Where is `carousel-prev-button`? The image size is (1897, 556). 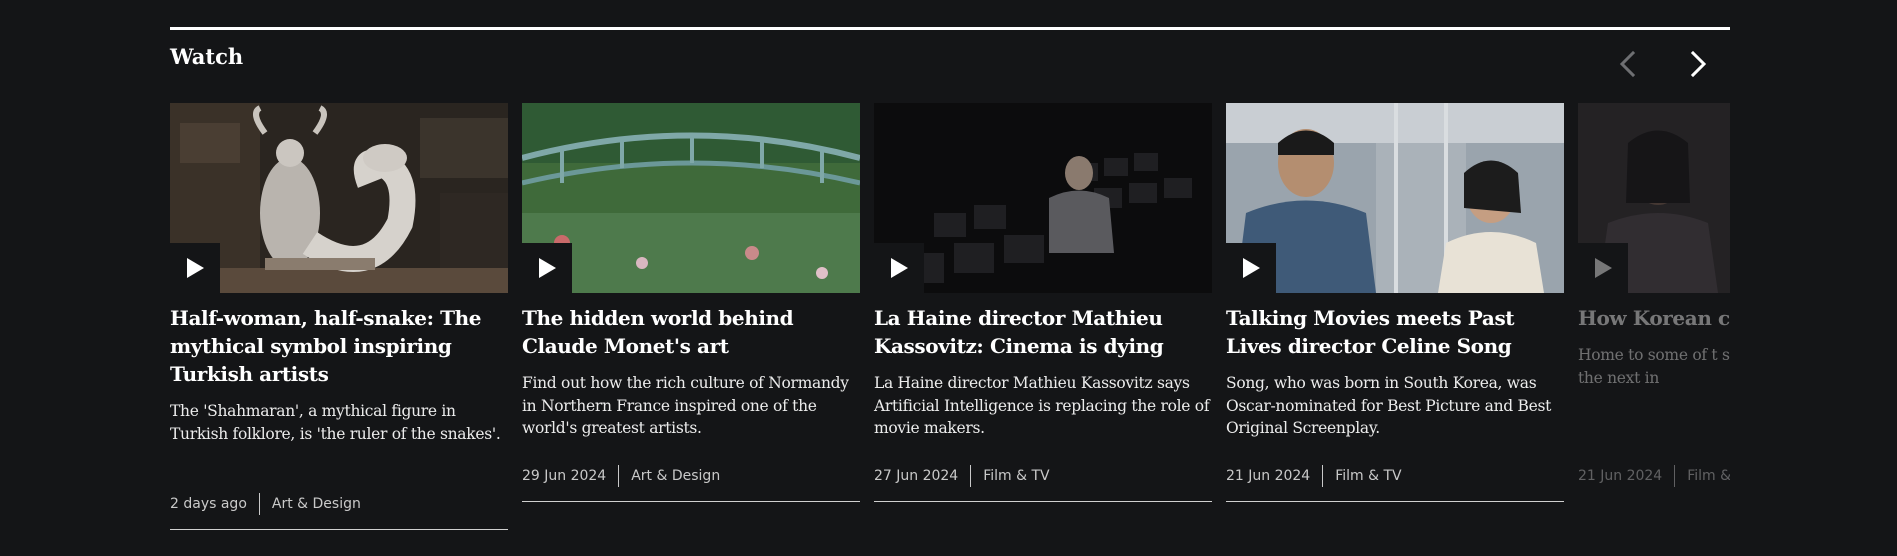
carousel-prev-button is located at coordinates (1628, 64).